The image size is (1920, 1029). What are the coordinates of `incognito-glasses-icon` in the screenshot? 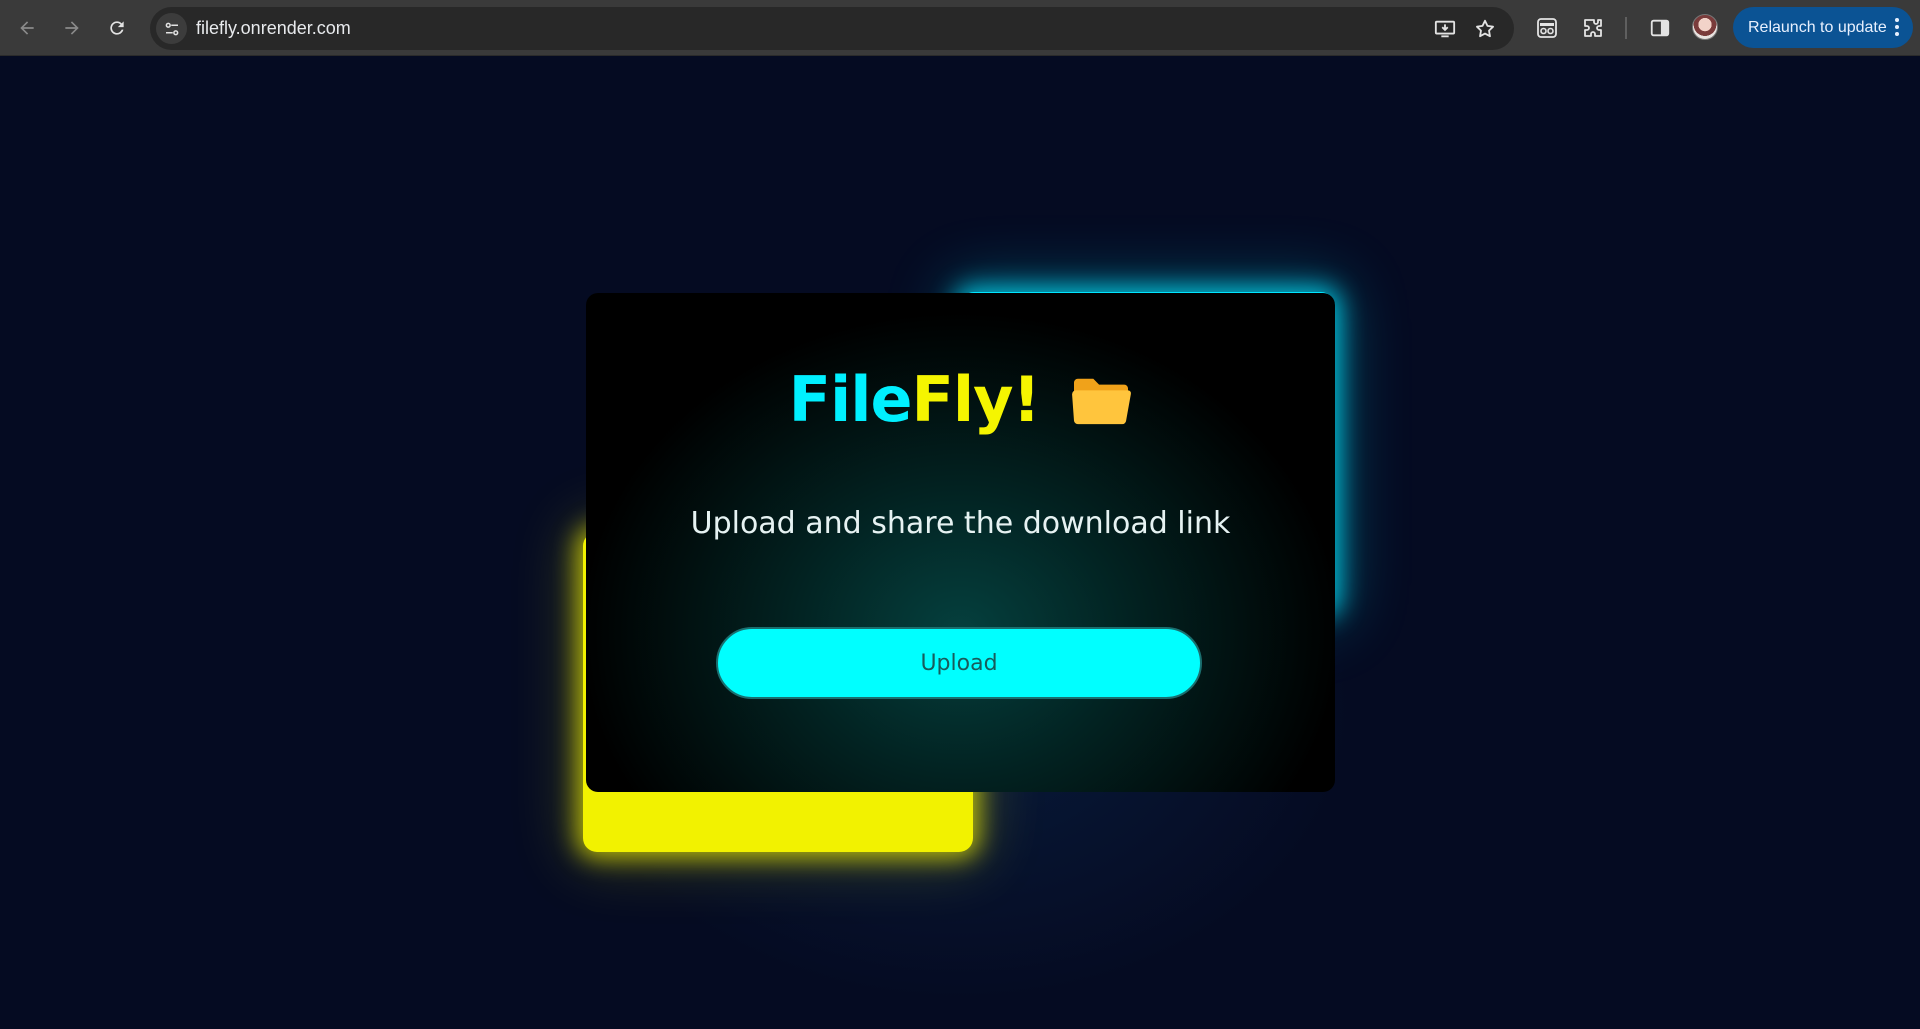 It's located at (1547, 28).